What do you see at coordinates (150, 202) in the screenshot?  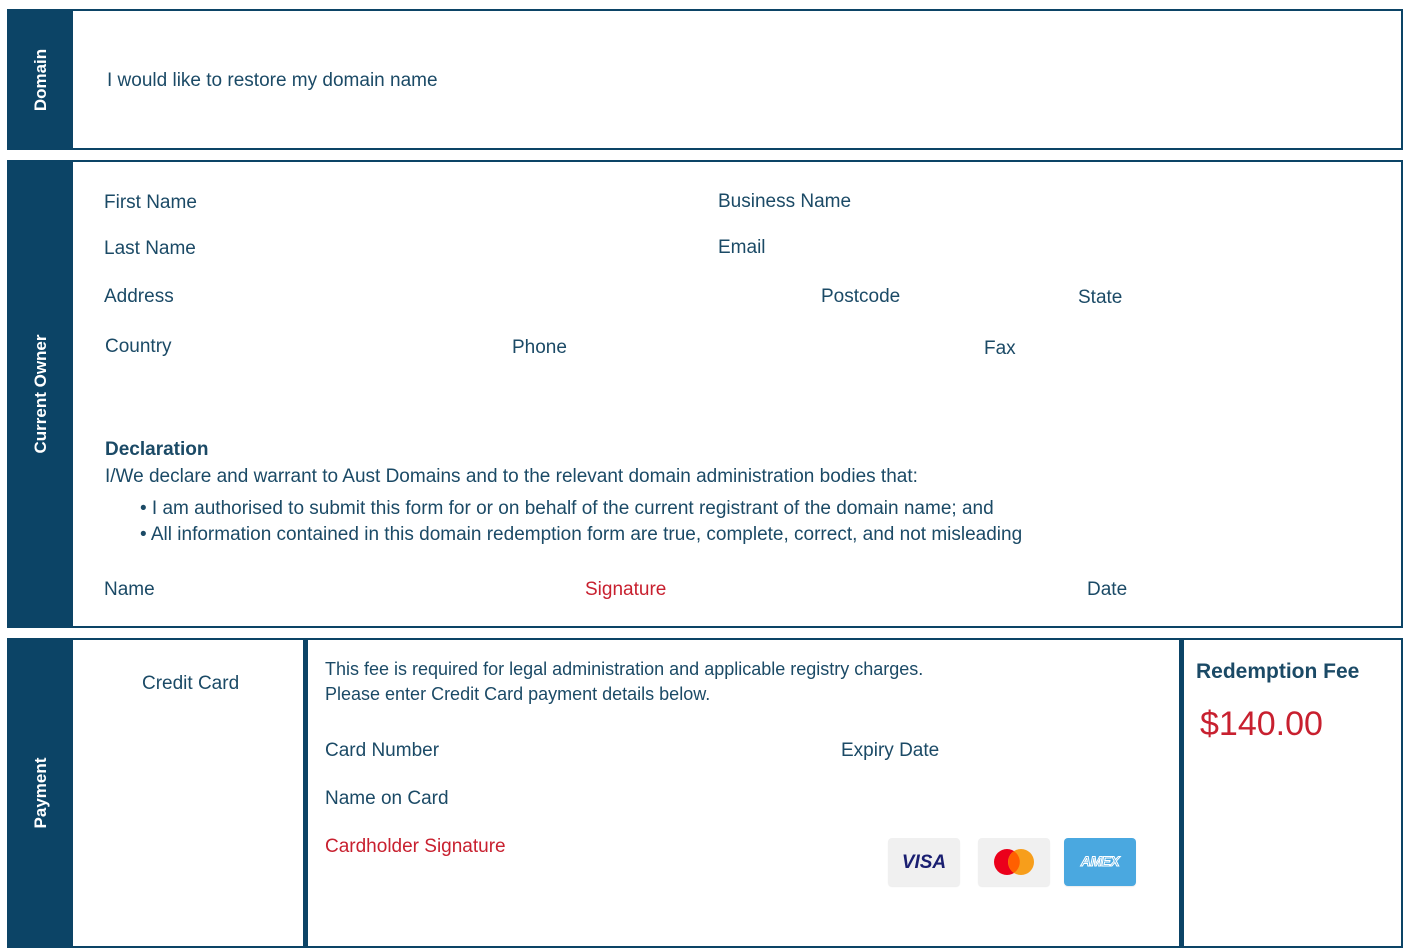 I see `first-name-field: First Name` at bounding box center [150, 202].